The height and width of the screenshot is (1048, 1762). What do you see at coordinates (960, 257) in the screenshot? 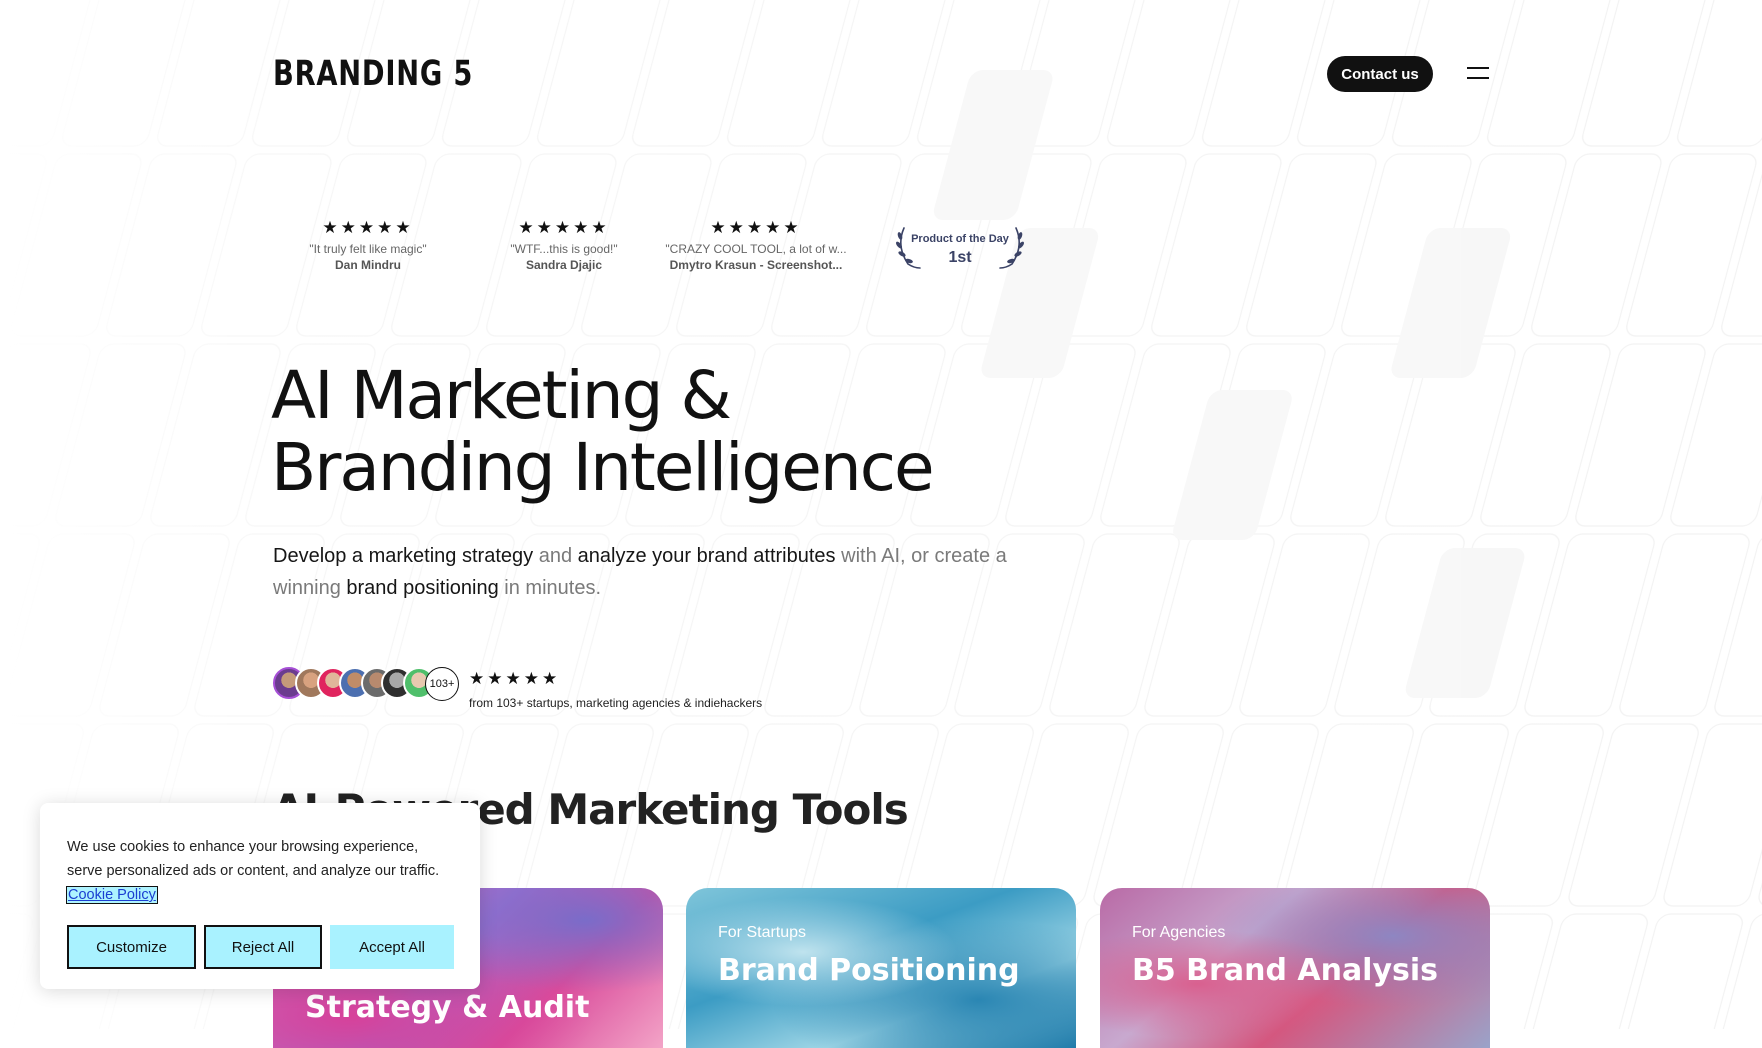
I see `badge-rank: 1st` at bounding box center [960, 257].